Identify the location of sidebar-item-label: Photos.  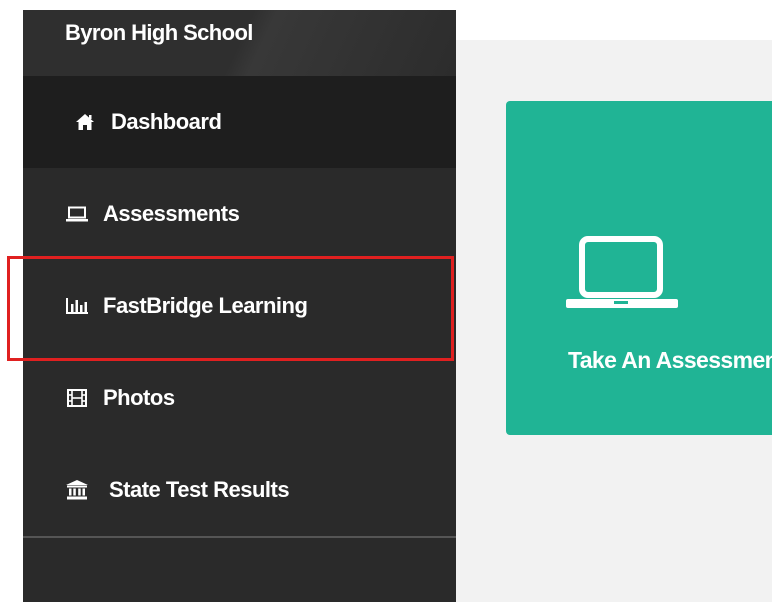
(139, 397).